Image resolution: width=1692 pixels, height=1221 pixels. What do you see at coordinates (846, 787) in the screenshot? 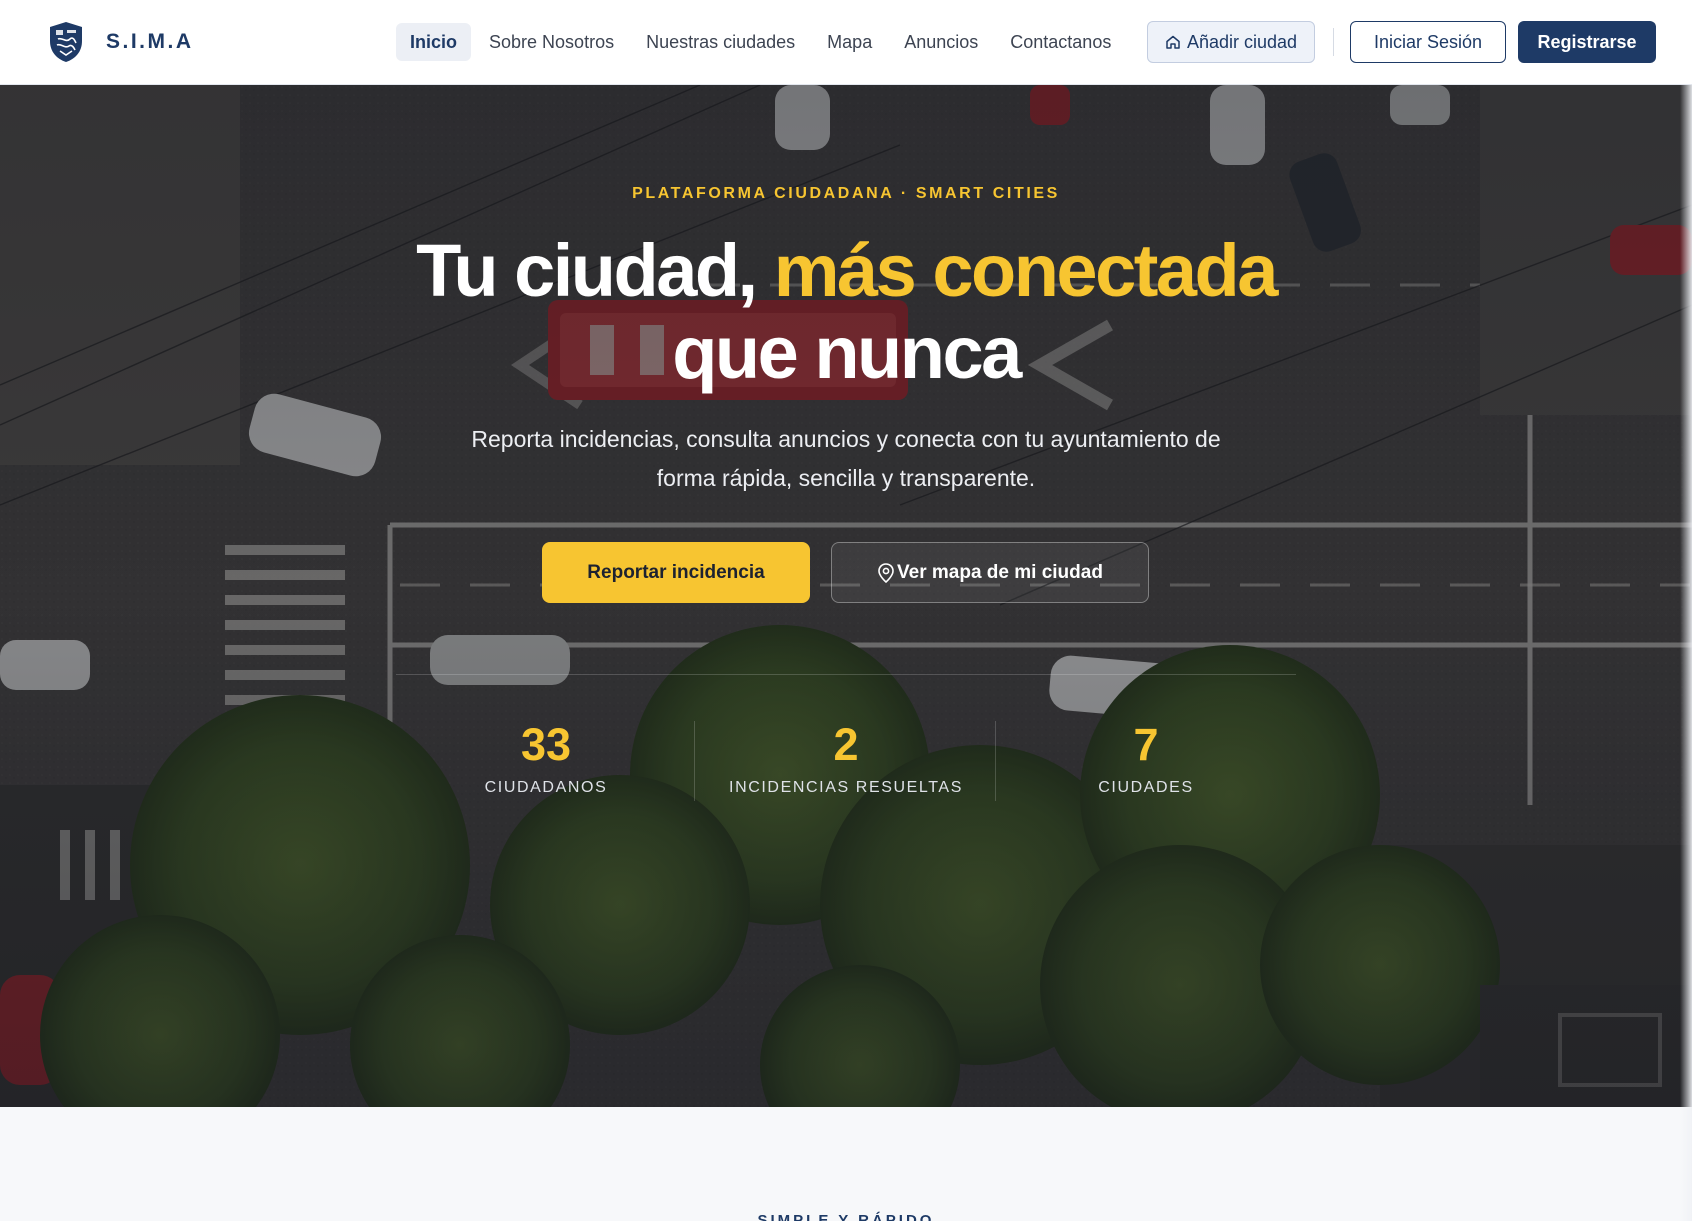
I see `stat-resolved-label: INCIDENCIAS RESUELTAS` at bounding box center [846, 787].